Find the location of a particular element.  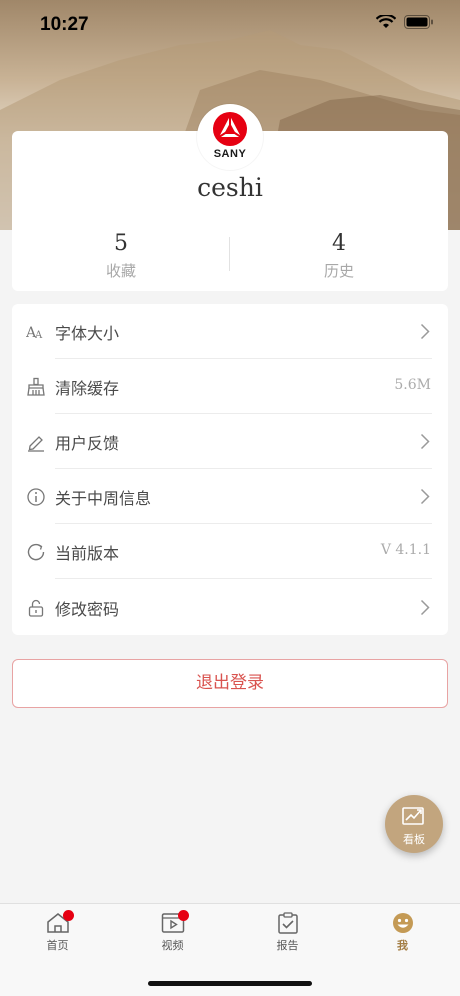

cache-size-value: 5.6M is located at coordinates (412, 385).